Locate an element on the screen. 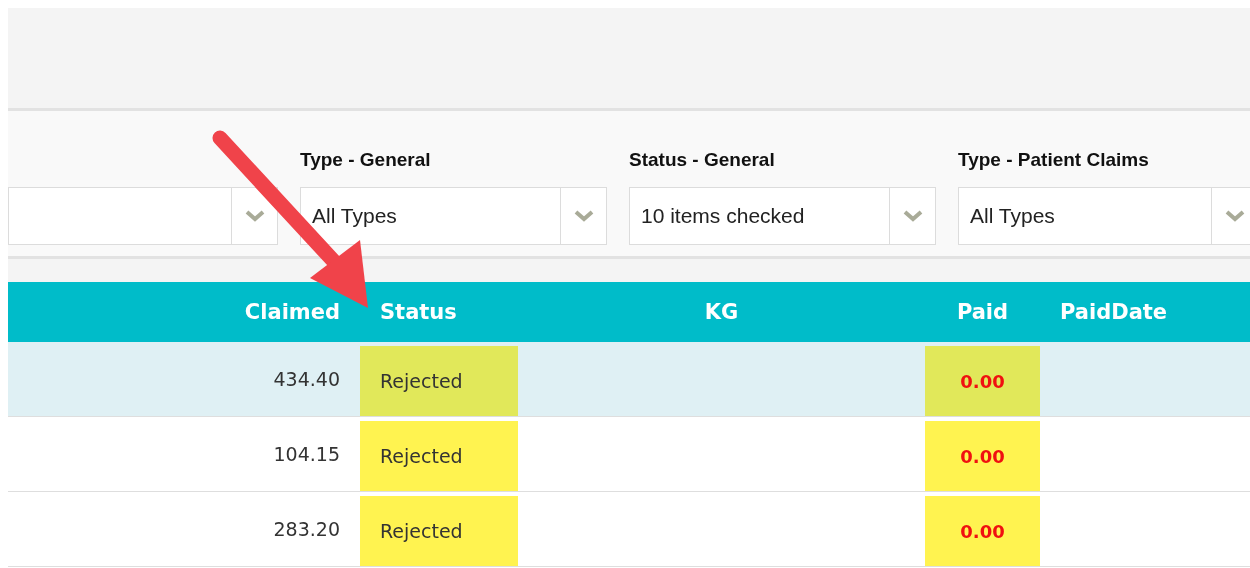 This screenshot has height=568, width=1250. table-cell-text: 104.15 is located at coordinates (306, 454).